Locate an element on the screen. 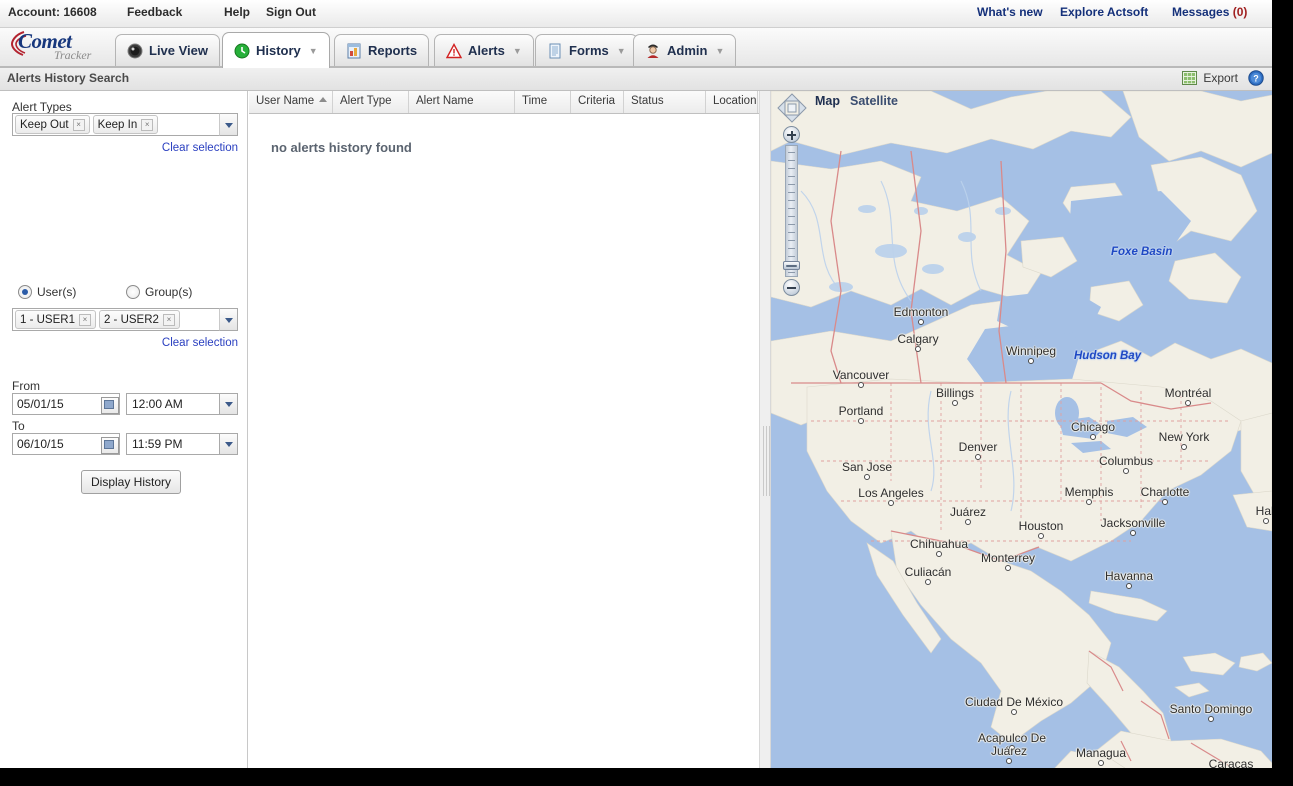 Image resolution: width=1293 pixels, height=786 pixels. to-date-calendar-icon is located at coordinates (110, 445).